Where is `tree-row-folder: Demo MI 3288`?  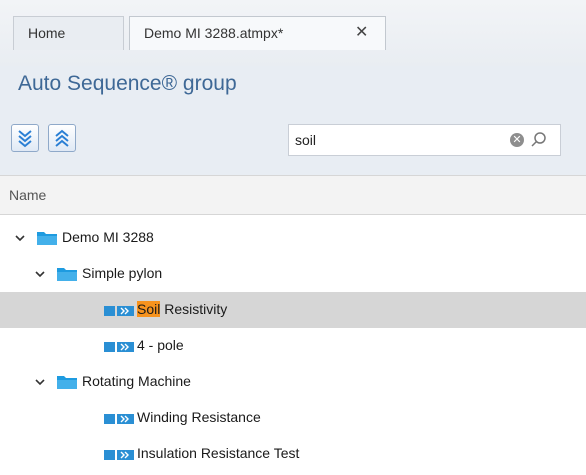 tree-row-folder: Demo MI 3288 is located at coordinates (293, 238).